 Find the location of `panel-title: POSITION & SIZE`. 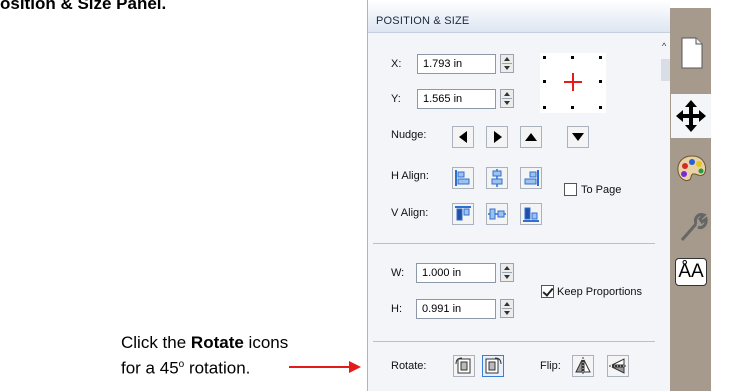

panel-title: POSITION & SIZE is located at coordinates (519, 16).